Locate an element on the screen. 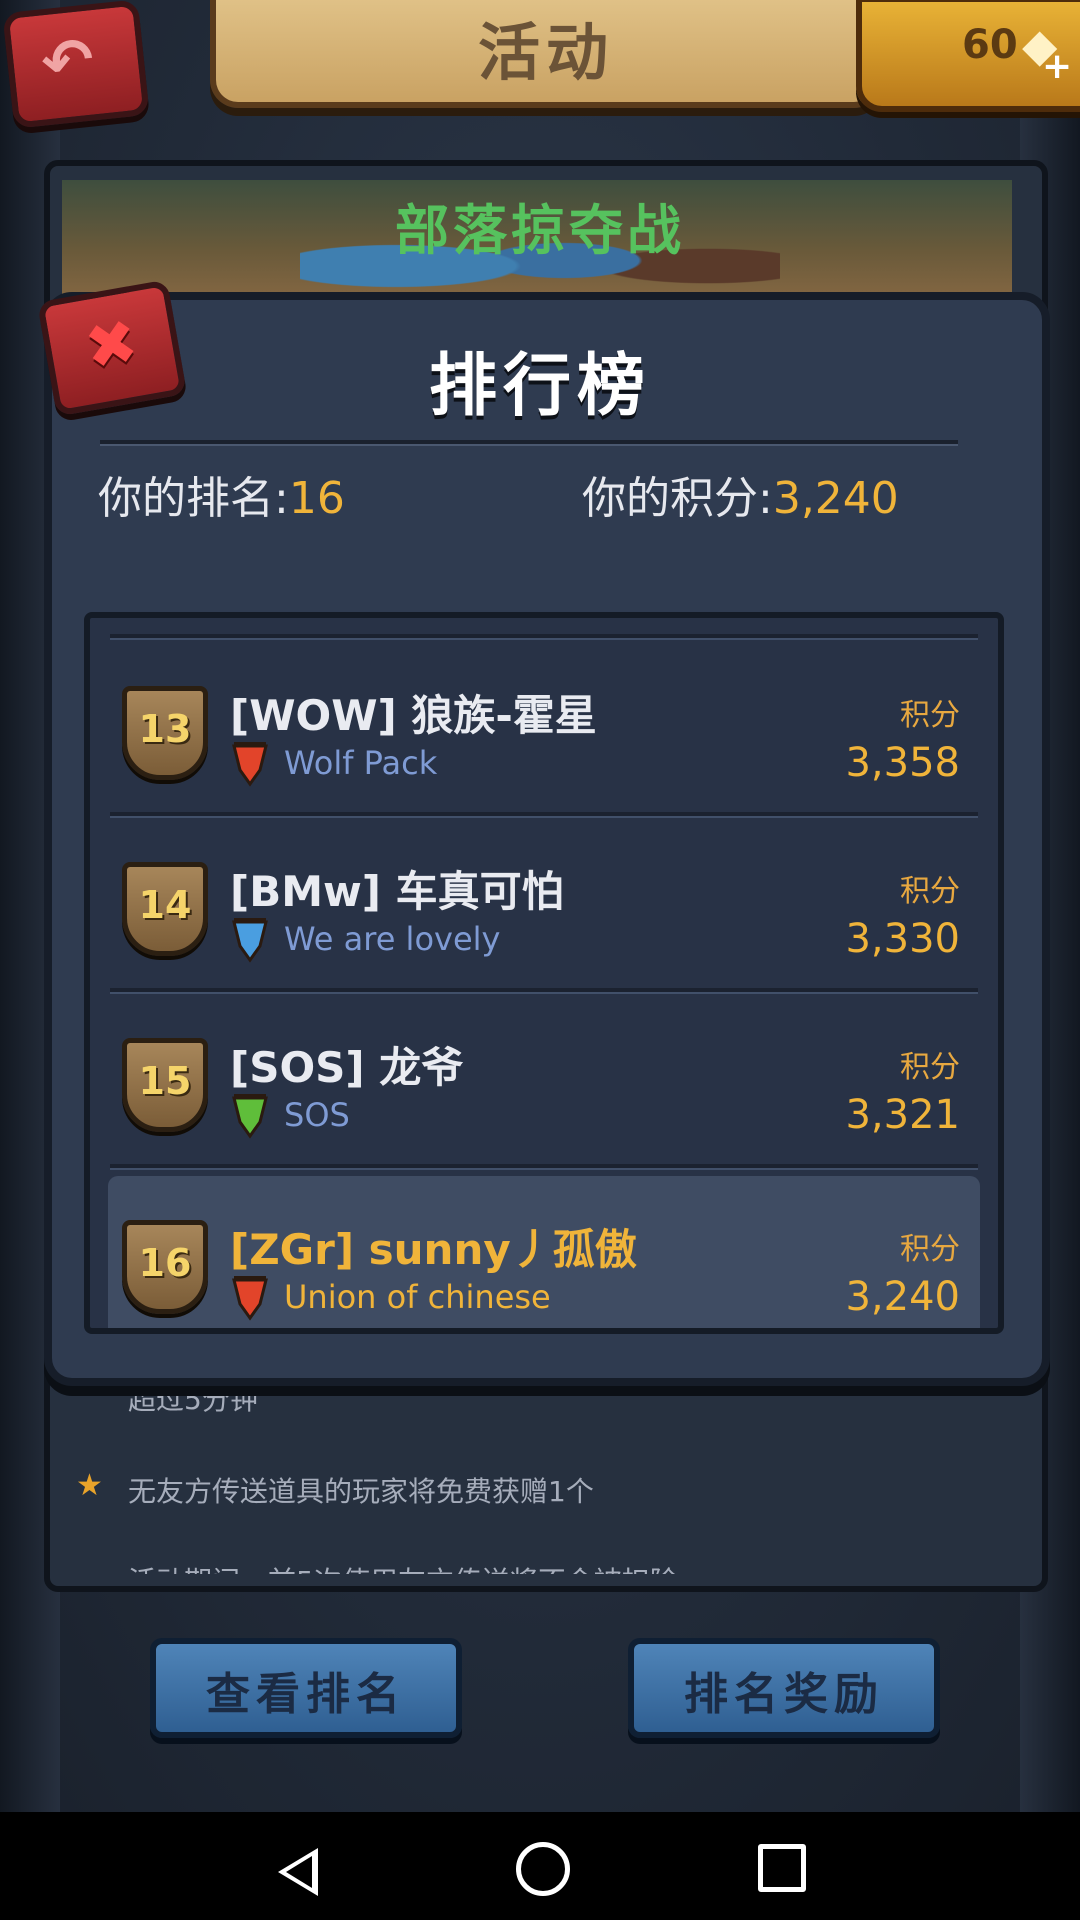  add-gems-icon: + is located at coordinates (1057, 66).